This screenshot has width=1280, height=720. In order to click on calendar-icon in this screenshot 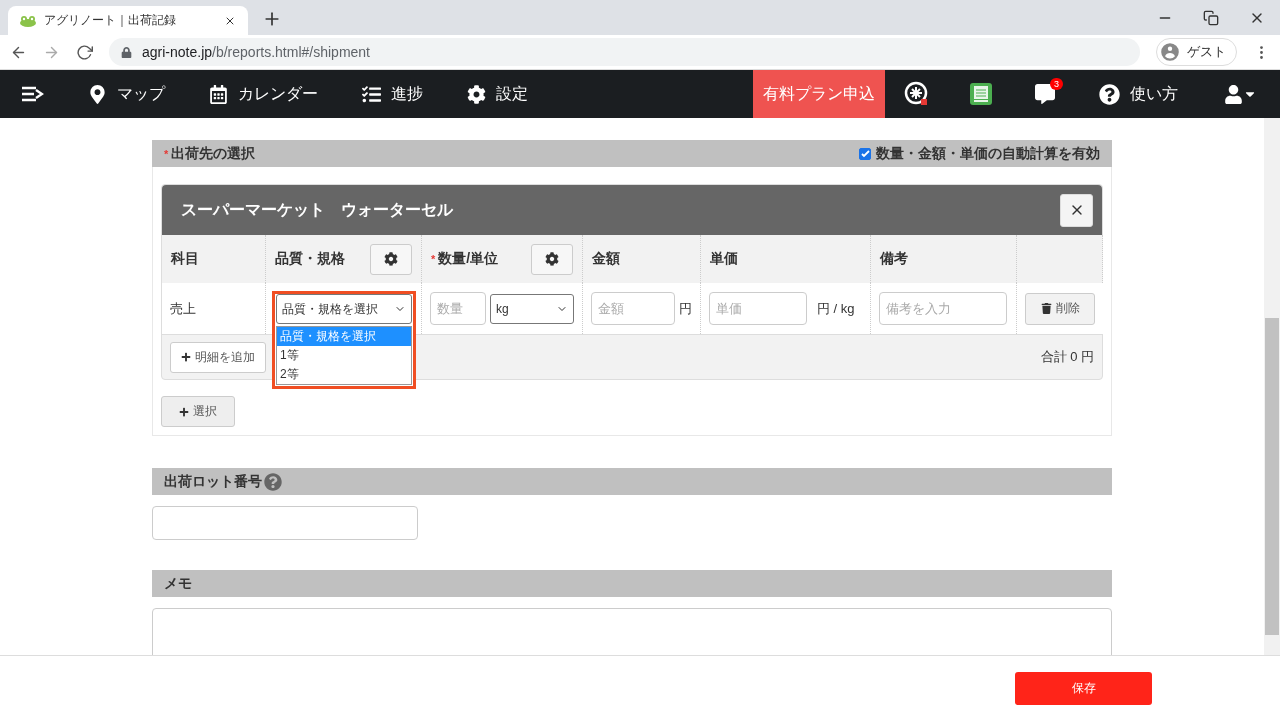, I will do `click(218, 94)`.